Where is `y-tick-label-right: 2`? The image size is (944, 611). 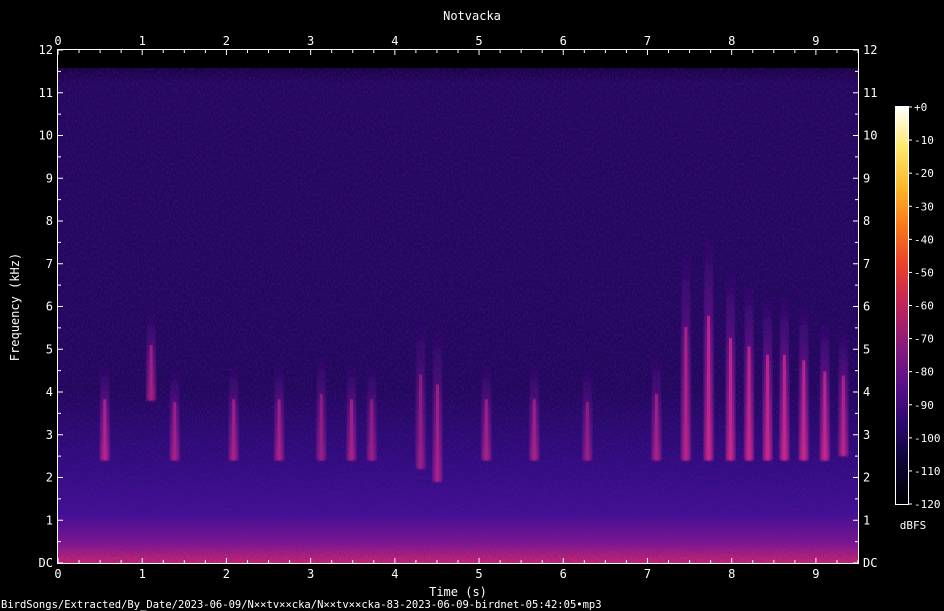 y-tick-label-right: 2 is located at coordinates (866, 478).